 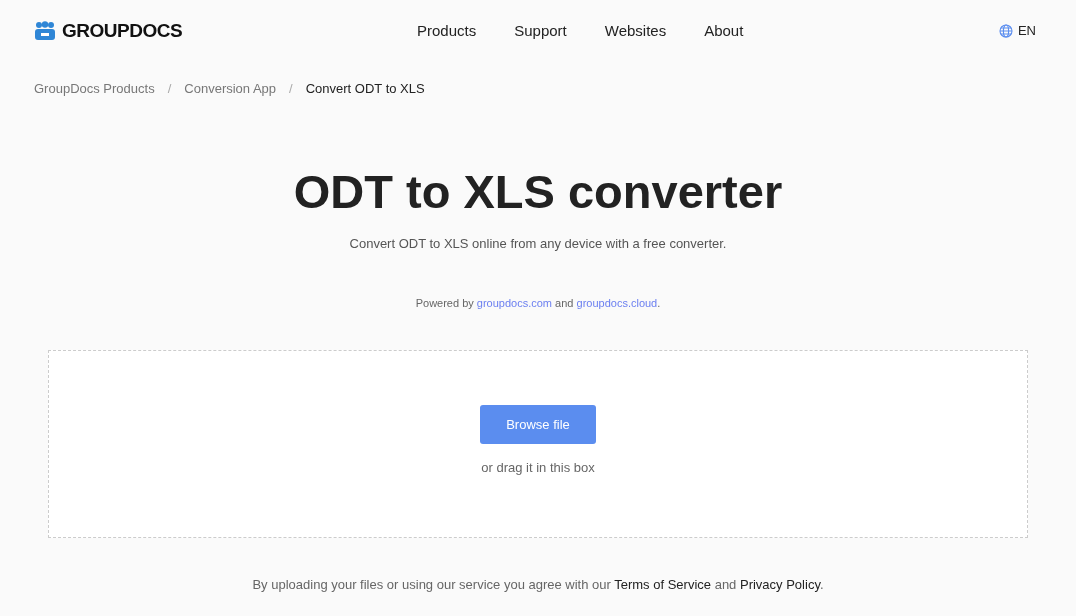 I want to click on powered-link: groupdocs.com, so click(x=514, y=303).